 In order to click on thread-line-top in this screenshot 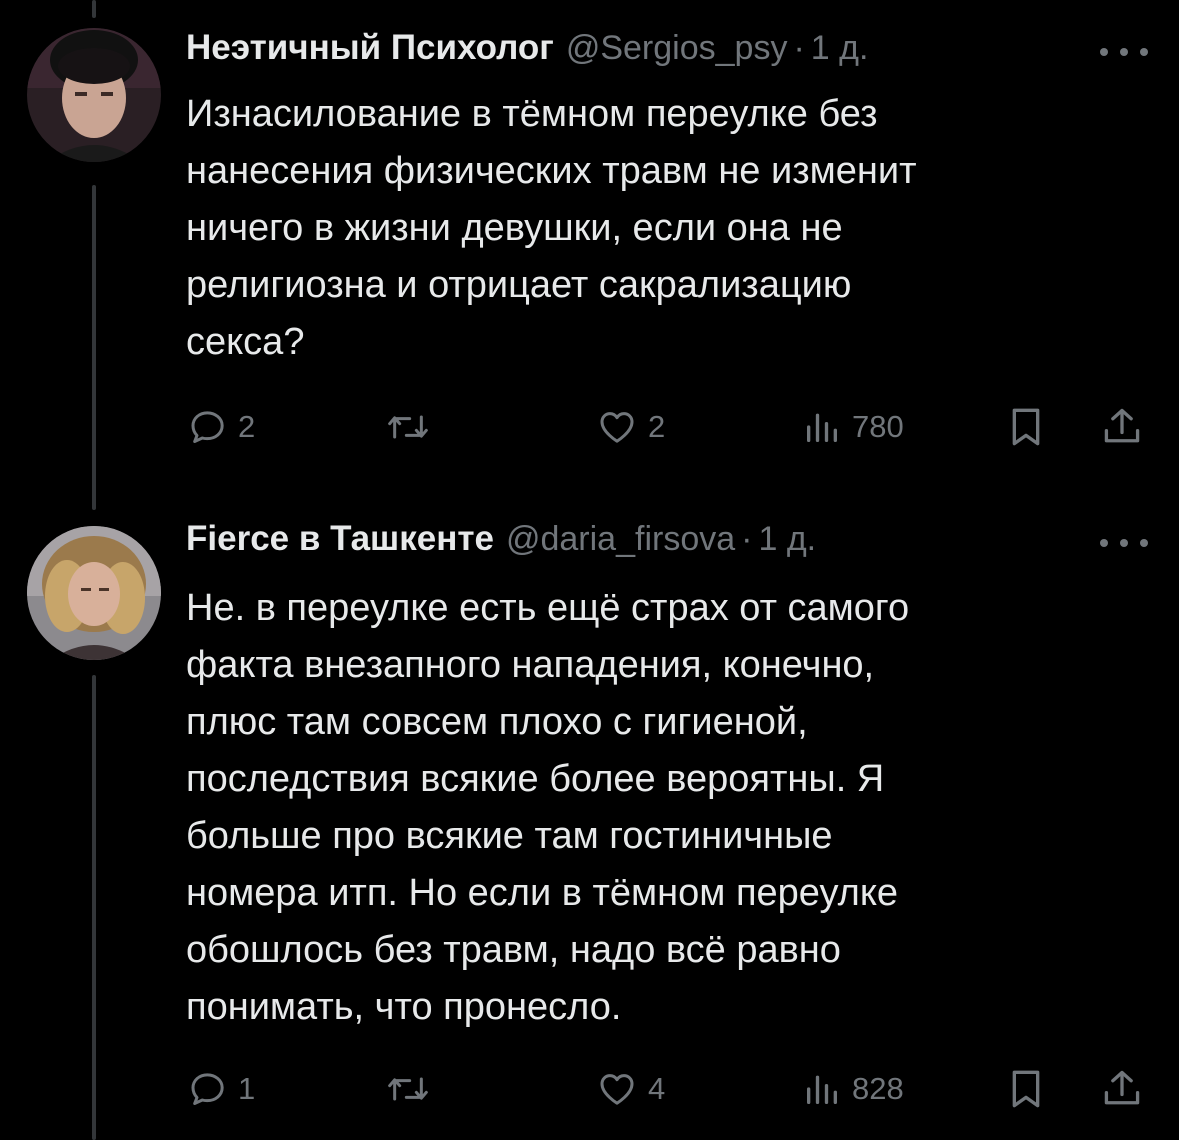, I will do `click(94, 9)`.